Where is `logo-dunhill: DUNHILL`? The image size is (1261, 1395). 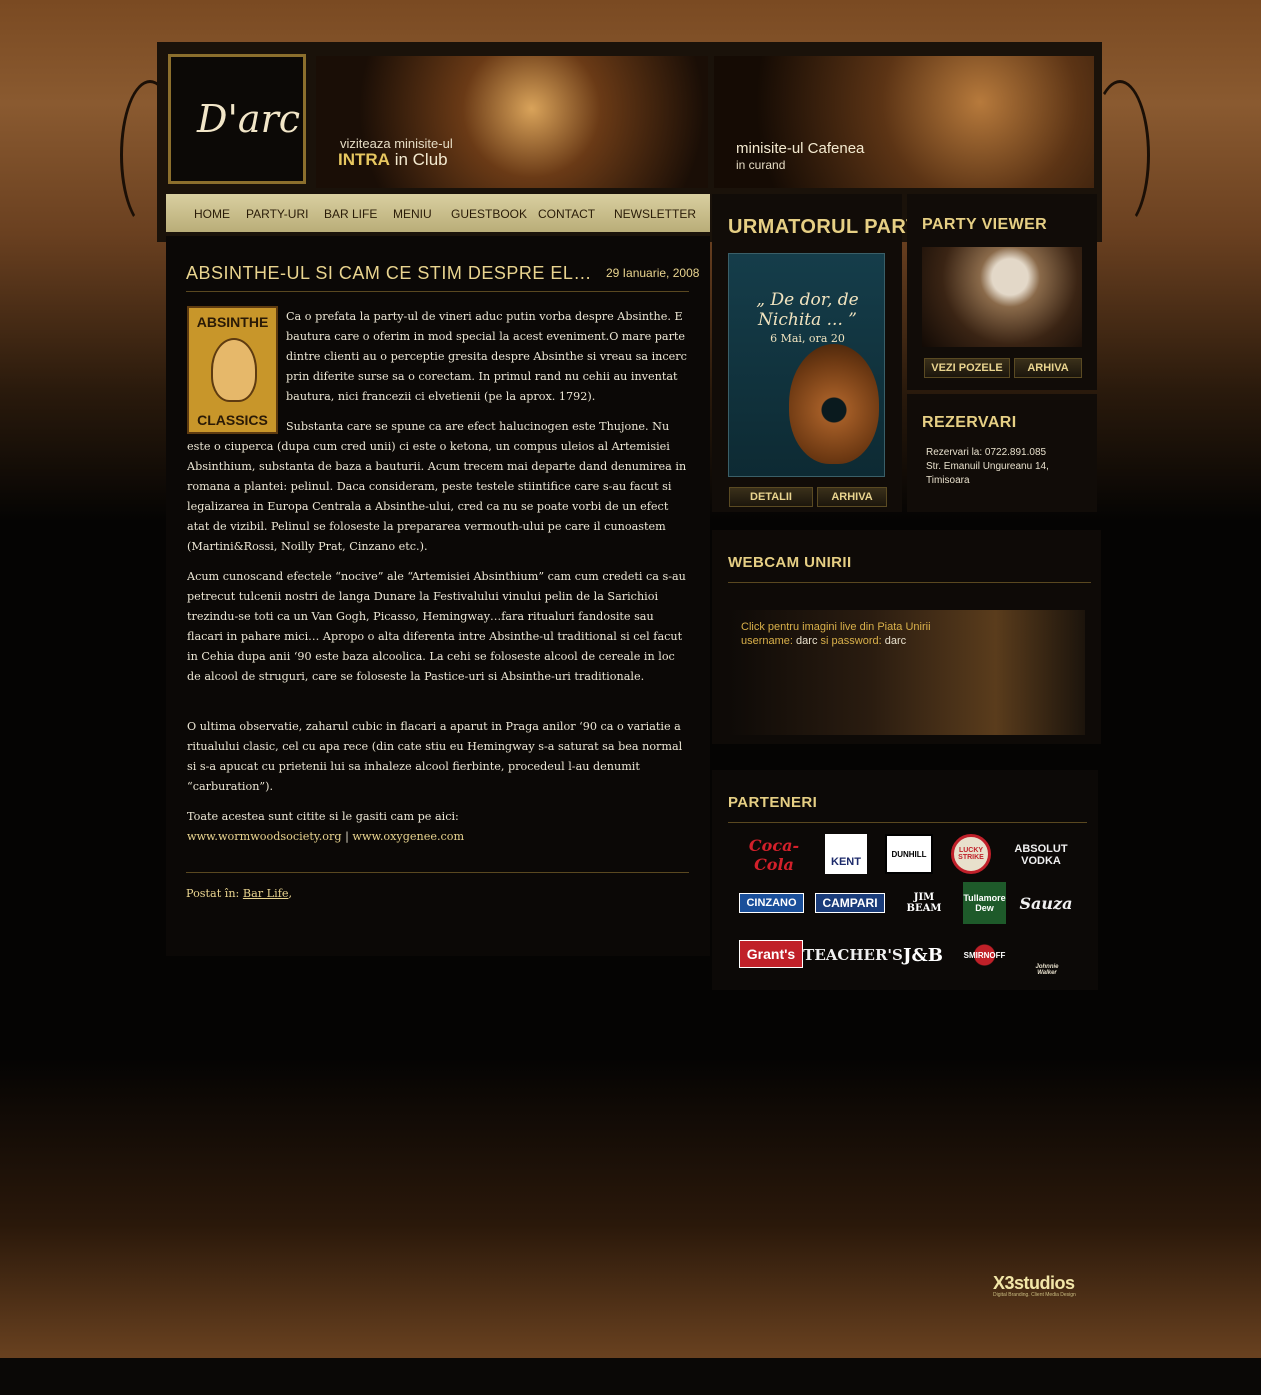 logo-dunhill: DUNHILL is located at coordinates (909, 854).